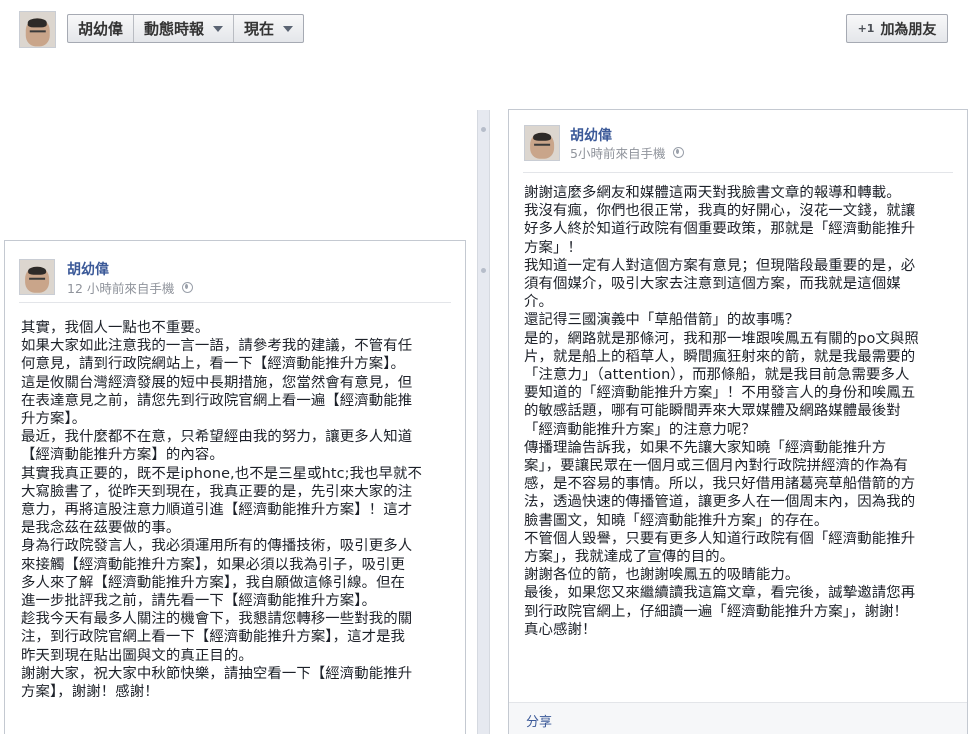 This screenshot has height=734, width=974. What do you see at coordinates (217, 546) in the screenshot?
I see `post-line: 身為行政院發言人，我必須運用所有的傳播技術，吸引更多人` at bounding box center [217, 546].